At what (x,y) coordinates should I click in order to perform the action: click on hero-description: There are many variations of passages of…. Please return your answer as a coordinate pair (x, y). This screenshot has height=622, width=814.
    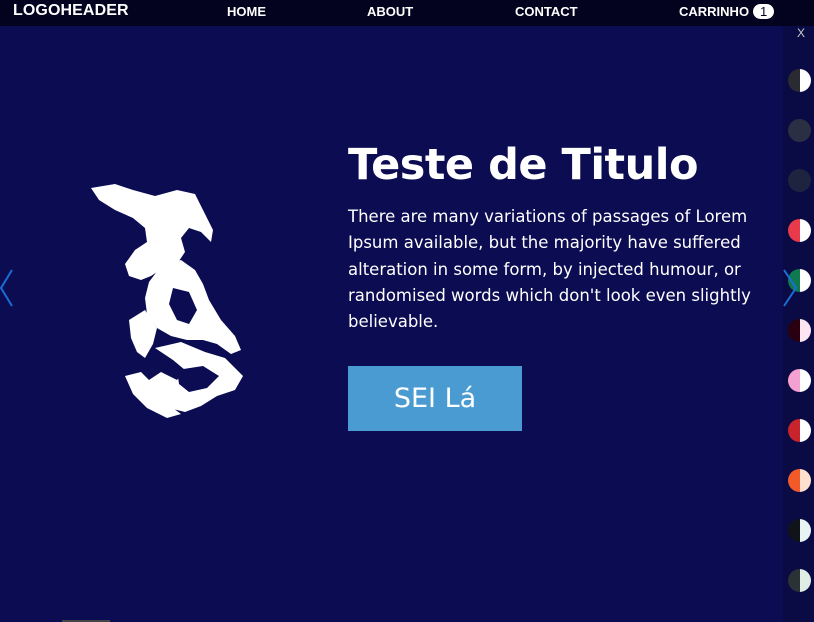
    Looking at the image, I should click on (549, 269).